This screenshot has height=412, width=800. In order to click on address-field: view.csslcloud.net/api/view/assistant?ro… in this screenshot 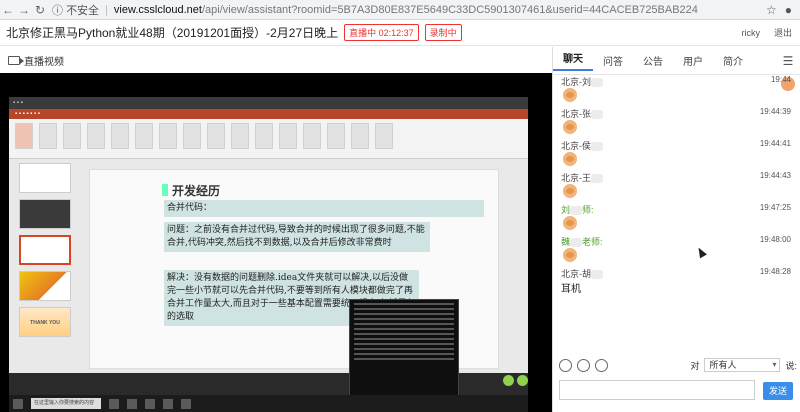, I will do `click(406, 10)`.